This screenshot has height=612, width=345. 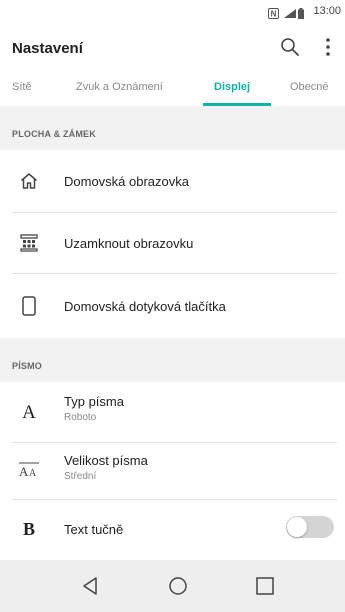 I want to click on status-bar: N 13:00, so click(x=172, y=12).